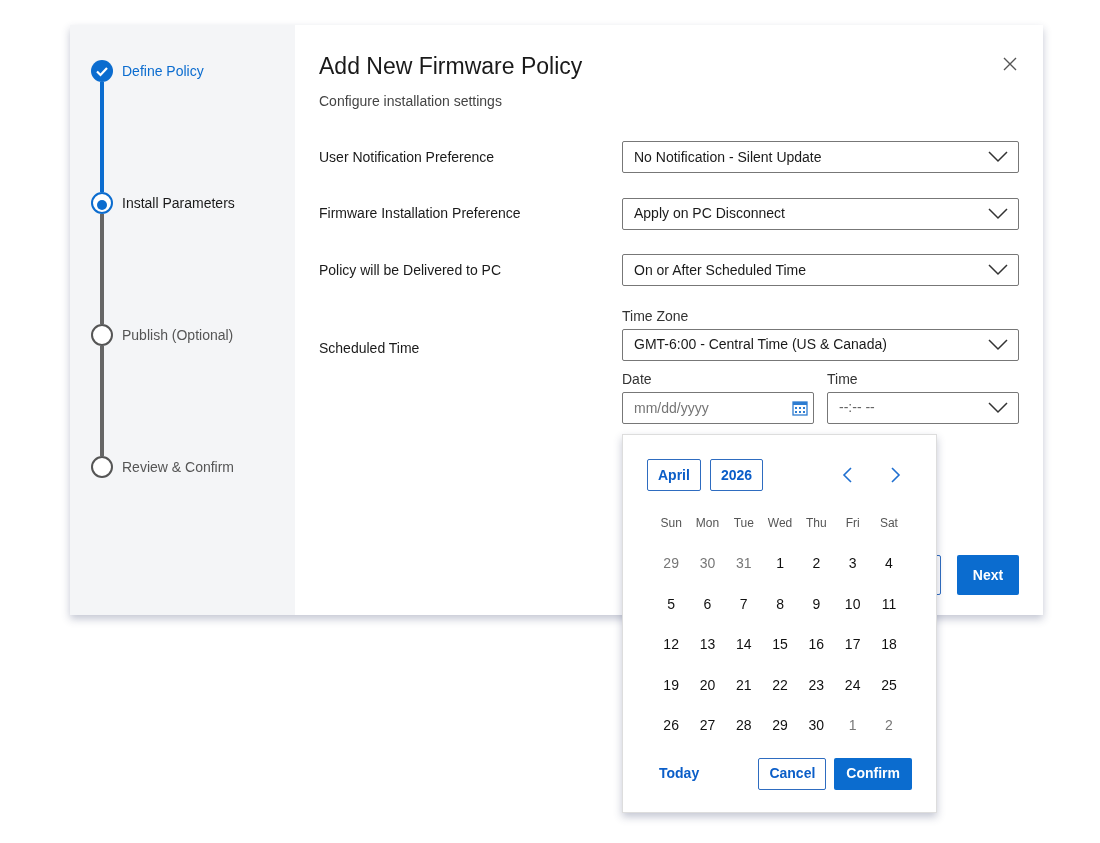 The height and width of the screenshot is (843, 1100). Describe the element at coordinates (820, 270) in the screenshot. I see `dropdown: On or After Scheduled Time` at that location.